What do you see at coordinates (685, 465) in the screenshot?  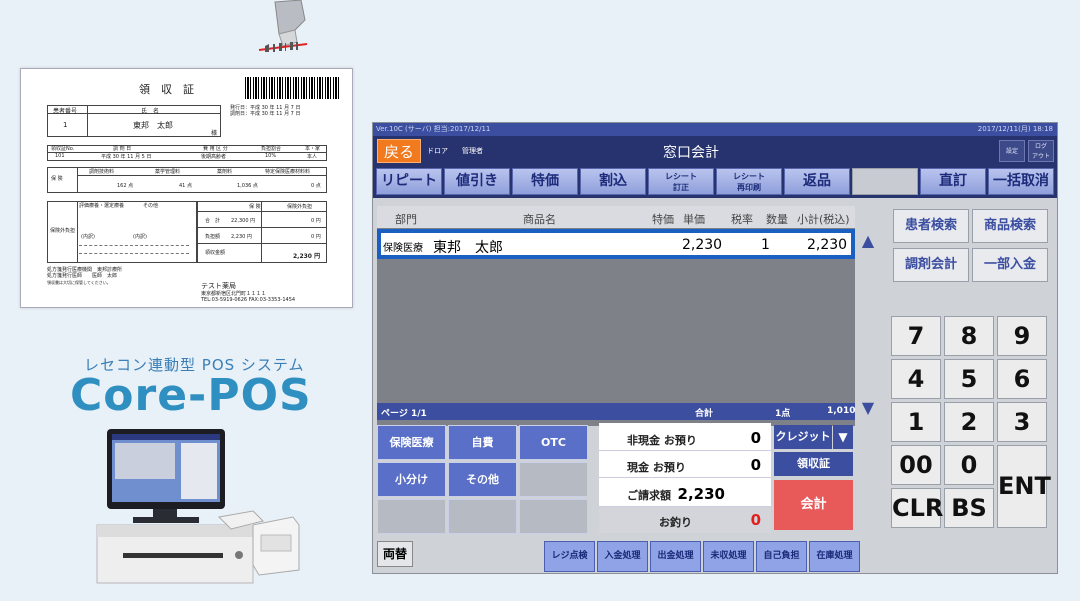 I see `cash-row: 現金 お預り 0` at bounding box center [685, 465].